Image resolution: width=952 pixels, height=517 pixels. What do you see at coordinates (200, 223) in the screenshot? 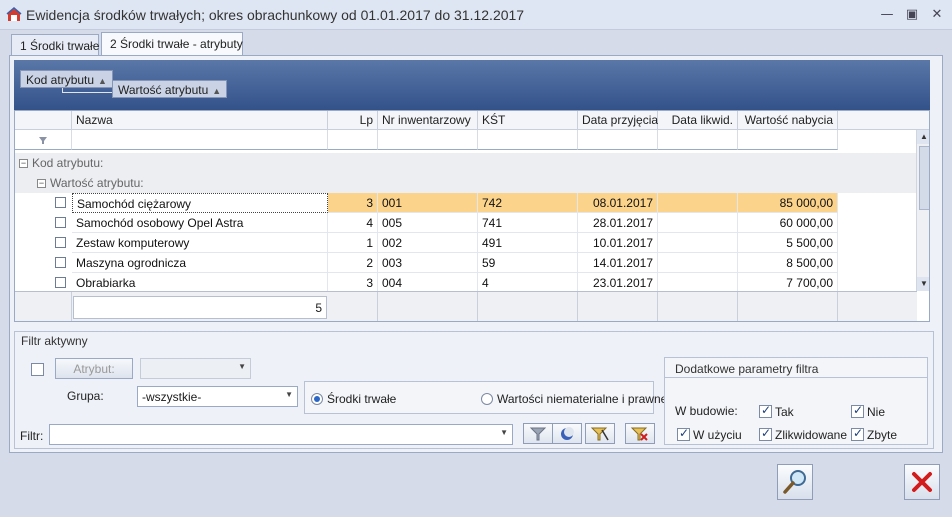
I see `cell-nazwa: Samochód osobowy Opel Astra` at bounding box center [200, 223].